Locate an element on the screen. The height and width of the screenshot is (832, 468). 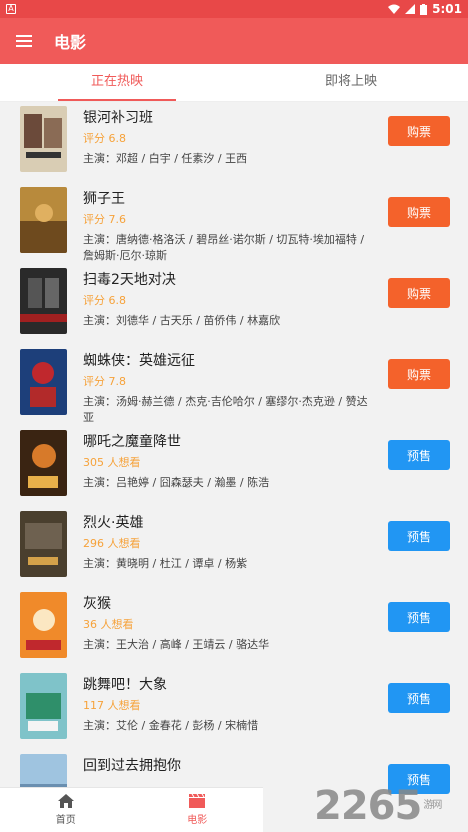
signal-icon is located at coordinates (410, 9).